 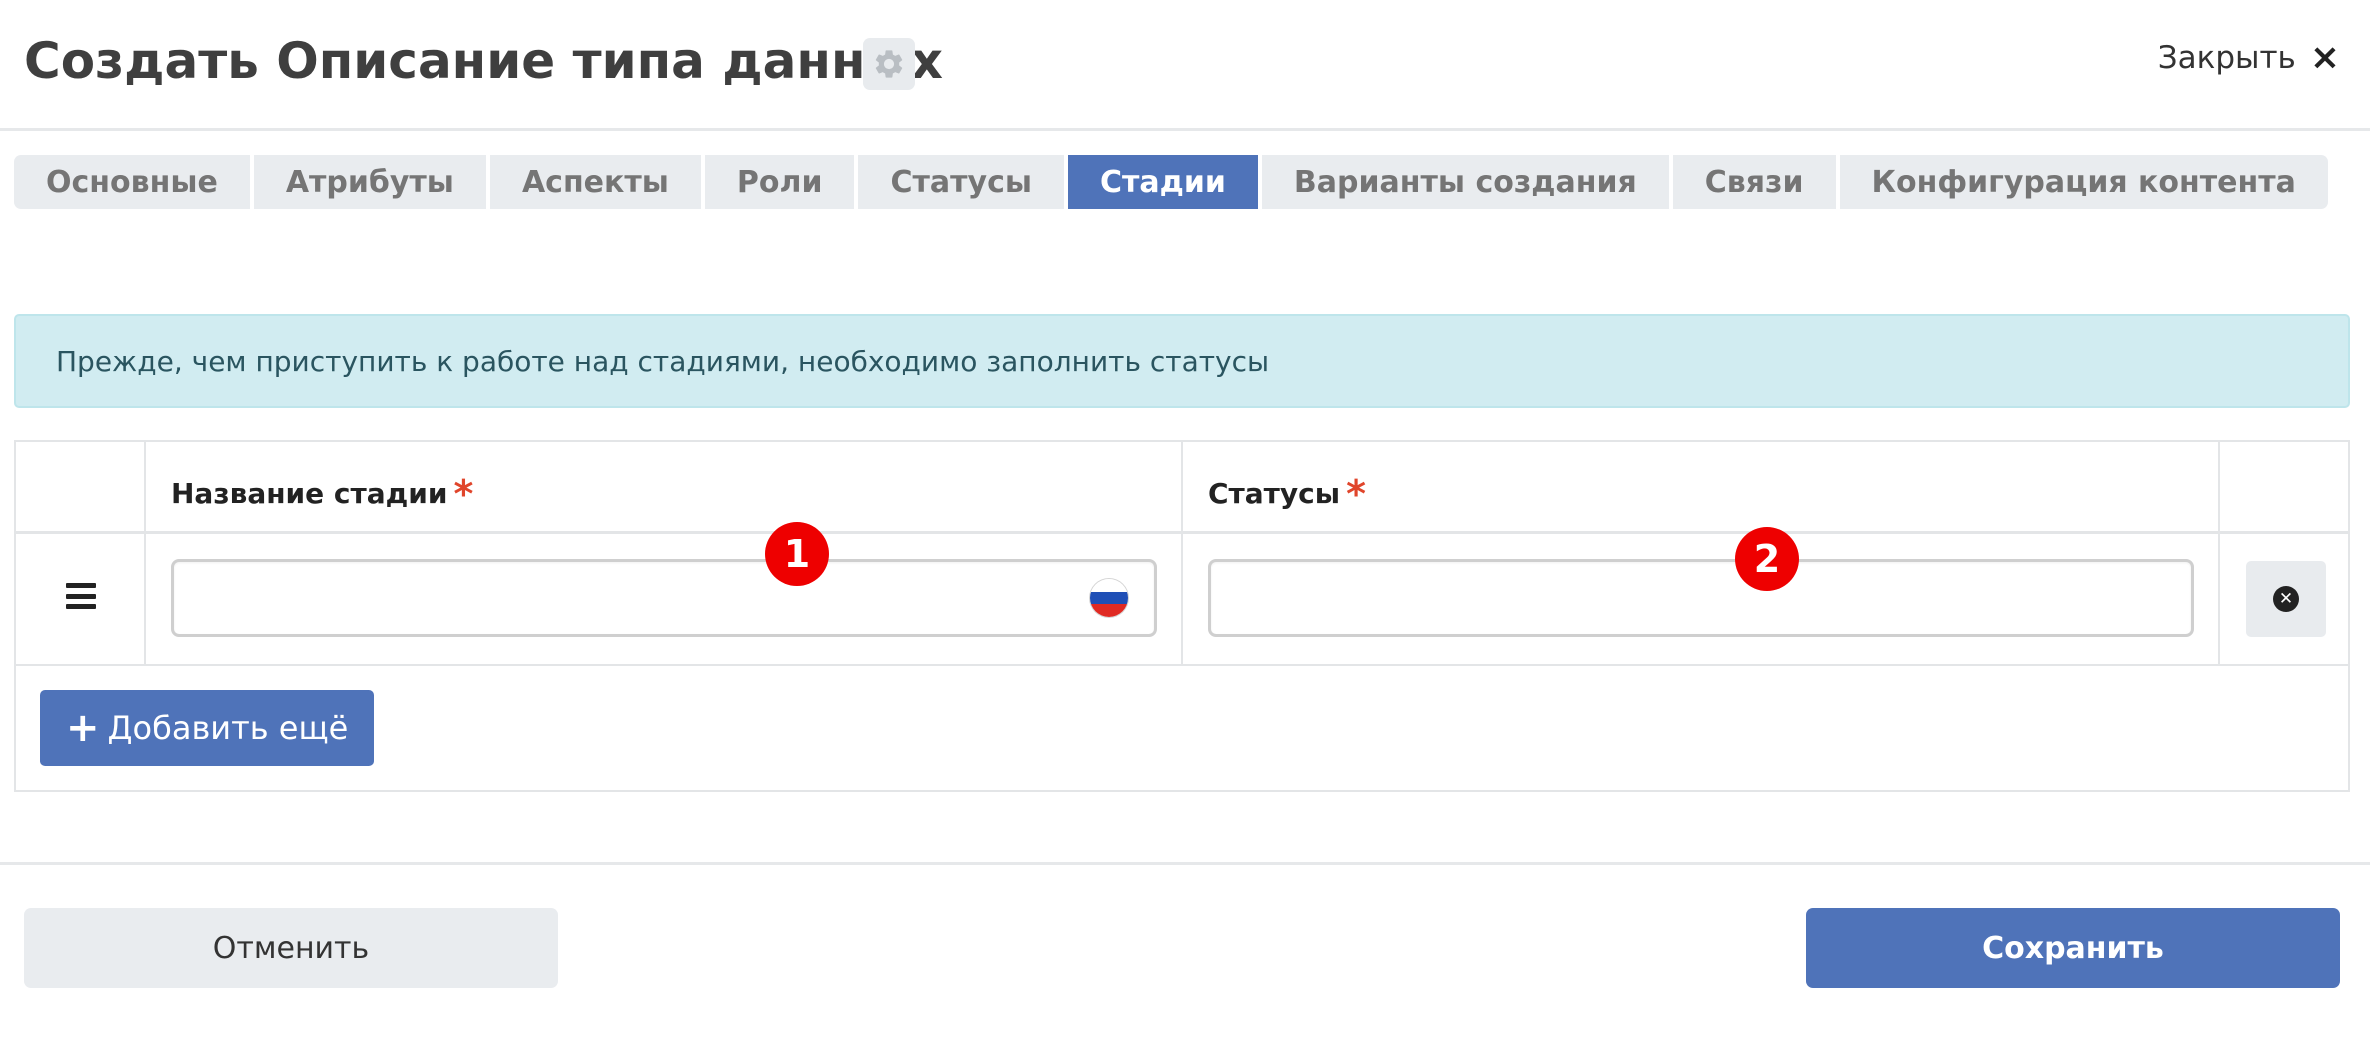 What do you see at coordinates (291, 948) in the screenshot?
I see `cancel-button: Отменить` at bounding box center [291, 948].